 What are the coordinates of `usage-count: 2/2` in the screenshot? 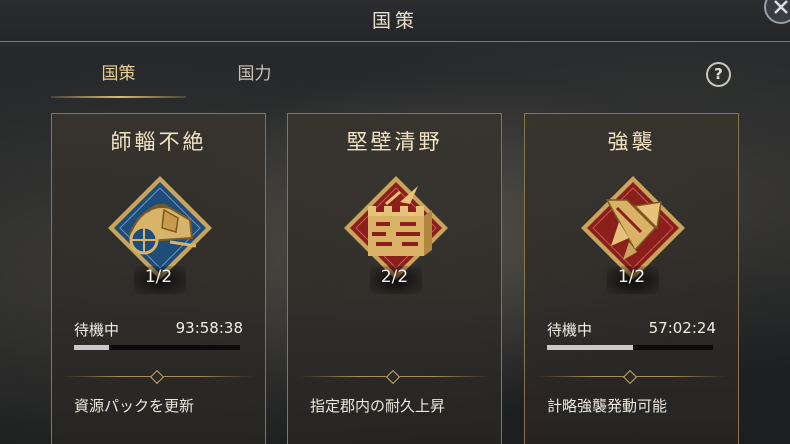 It's located at (394, 277).